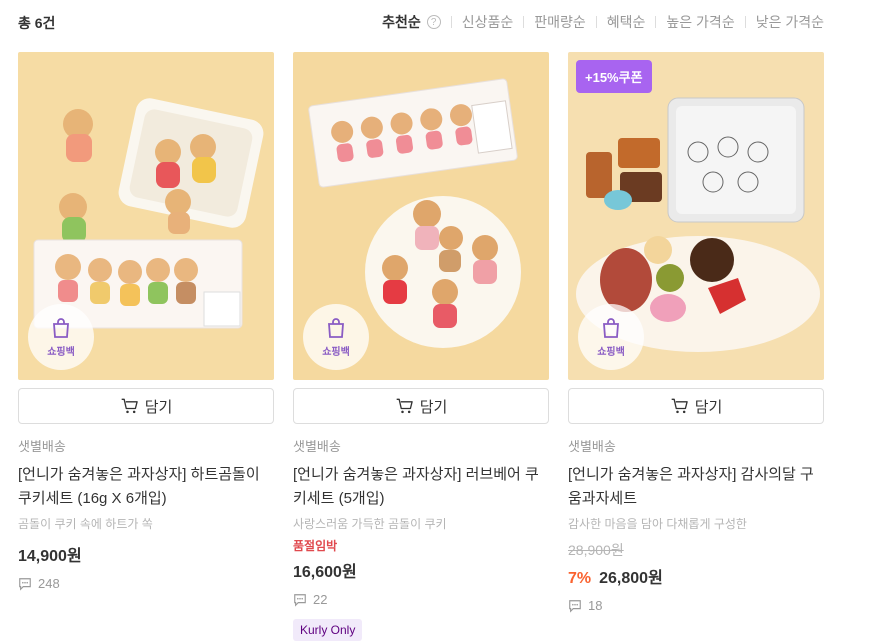  What do you see at coordinates (85, 524) in the screenshot?
I see `product-desc: 곰돌이 쿠키 속에 하트가 쏙` at bounding box center [85, 524].